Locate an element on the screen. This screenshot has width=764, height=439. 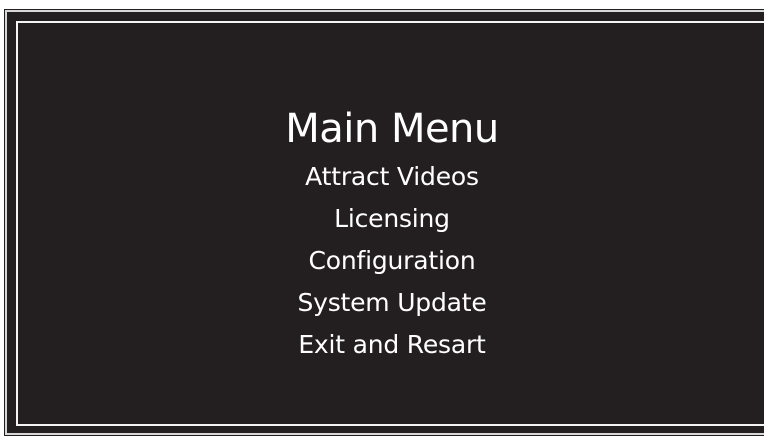
menu-item-system-update: System Update is located at coordinates (392, 303).